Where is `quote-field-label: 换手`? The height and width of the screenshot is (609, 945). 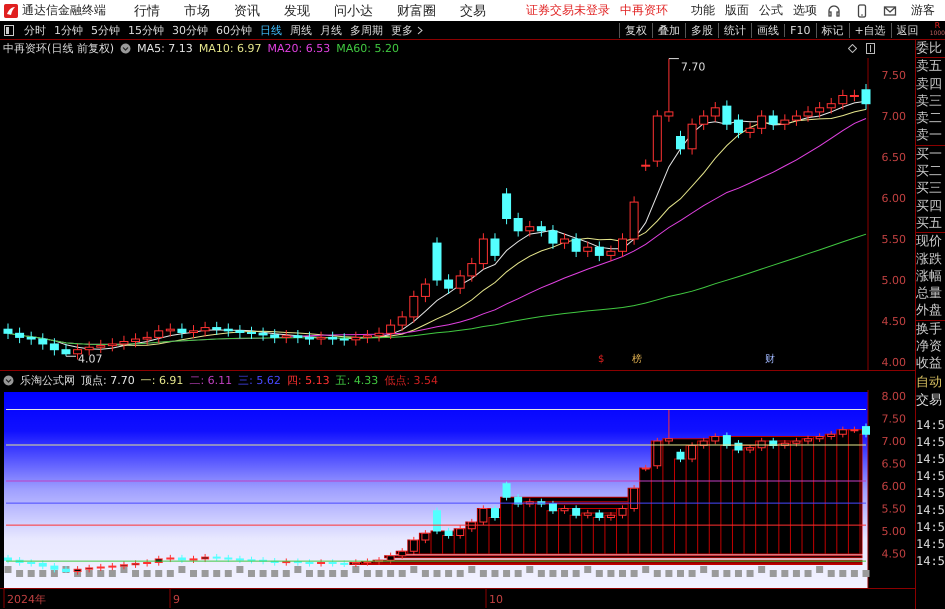
quote-field-label: 换手 is located at coordinates (929, 329).